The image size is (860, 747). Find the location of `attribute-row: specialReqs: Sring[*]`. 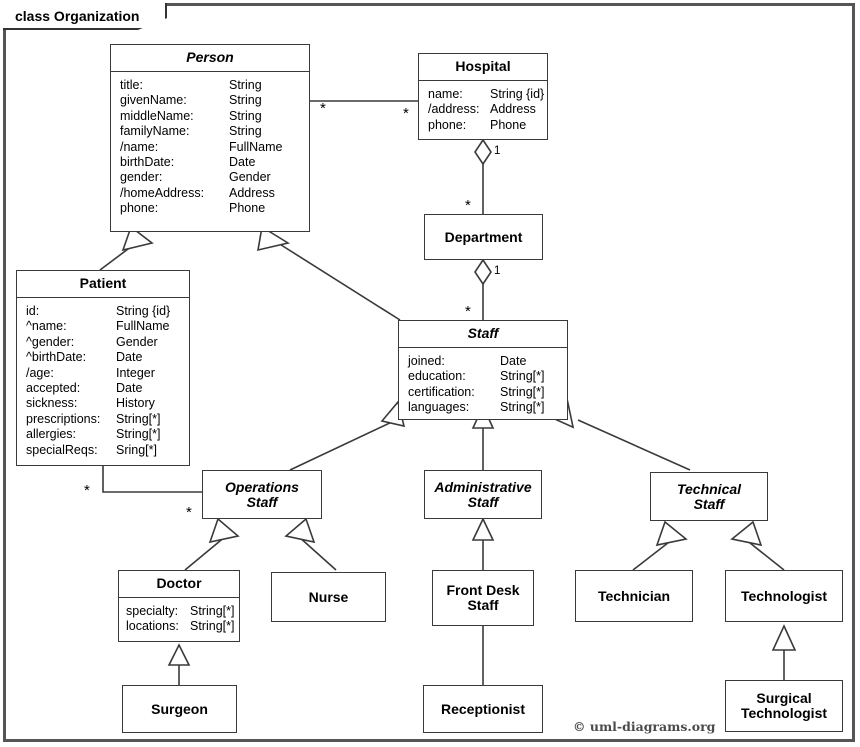

attribute-row: specialReqs: Sring[*] is located at coordinates (91, 449).